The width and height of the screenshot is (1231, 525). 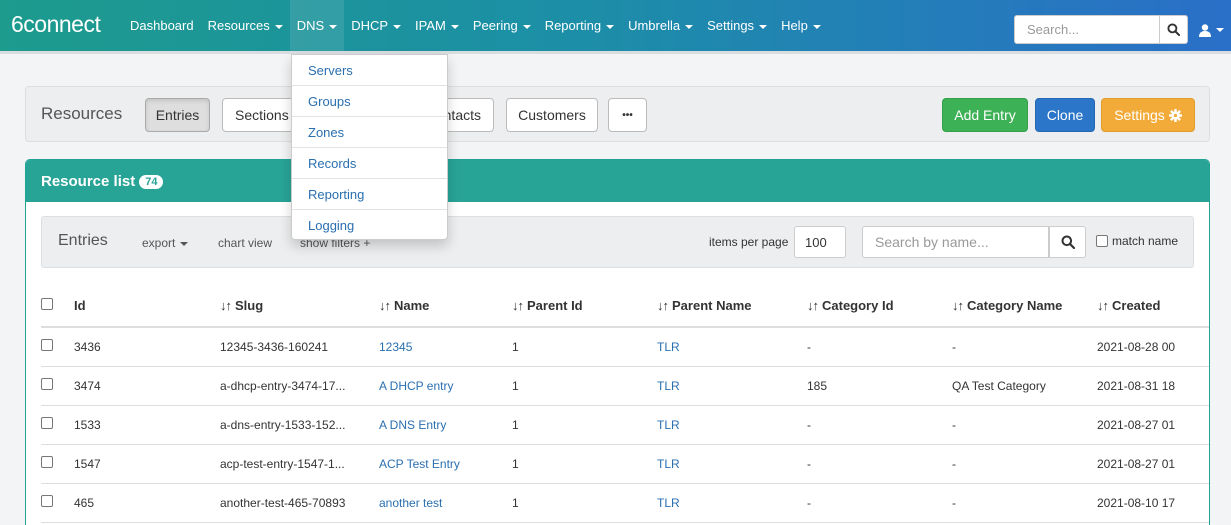 I want to click on customers-button: Customers, so click(x=552, y=115).